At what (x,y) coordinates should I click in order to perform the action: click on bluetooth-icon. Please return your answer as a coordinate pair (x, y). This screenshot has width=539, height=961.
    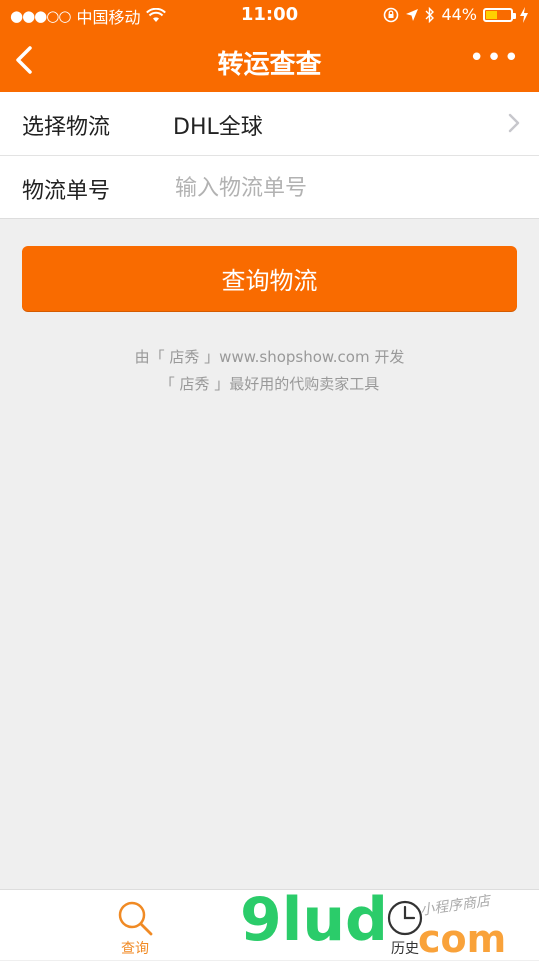
    Looking at the image, I should click on (430, 14).